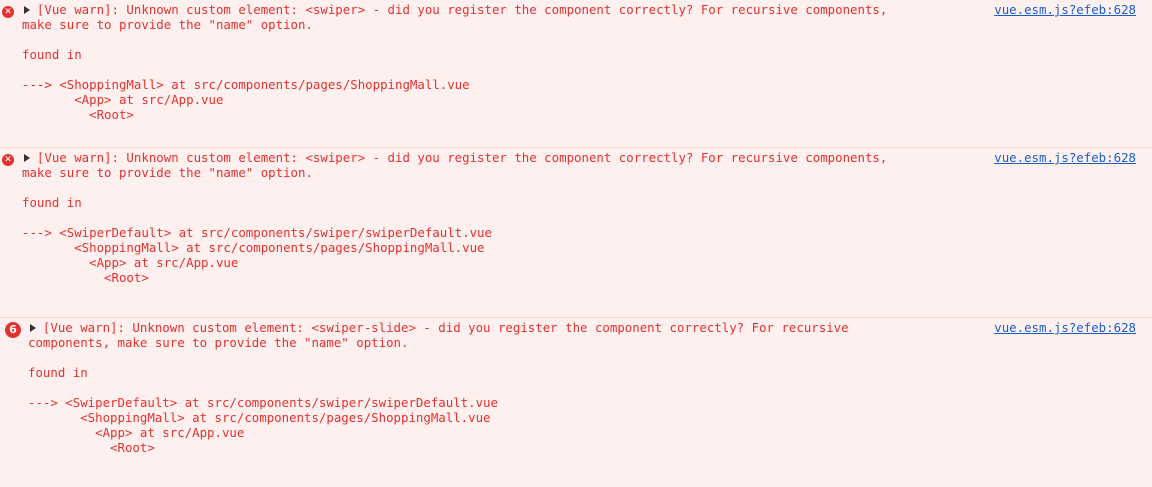  Describe the element at coordinates (13, 330) in the screenshot. I see `repeat-count-badge: 6` at that location.